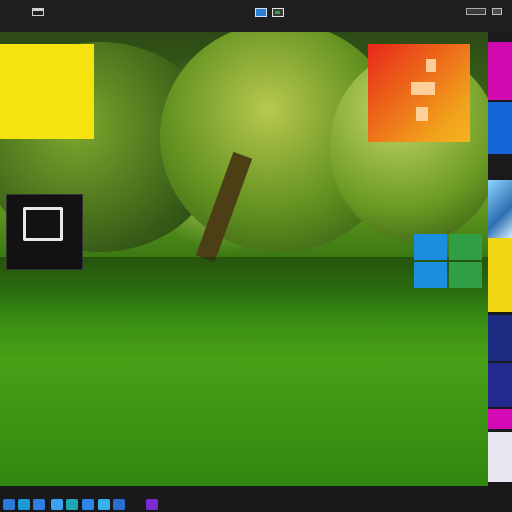 The height and width of the screenshot is (512, 512). I want to click on right-tile-strip, so click(500, 259).